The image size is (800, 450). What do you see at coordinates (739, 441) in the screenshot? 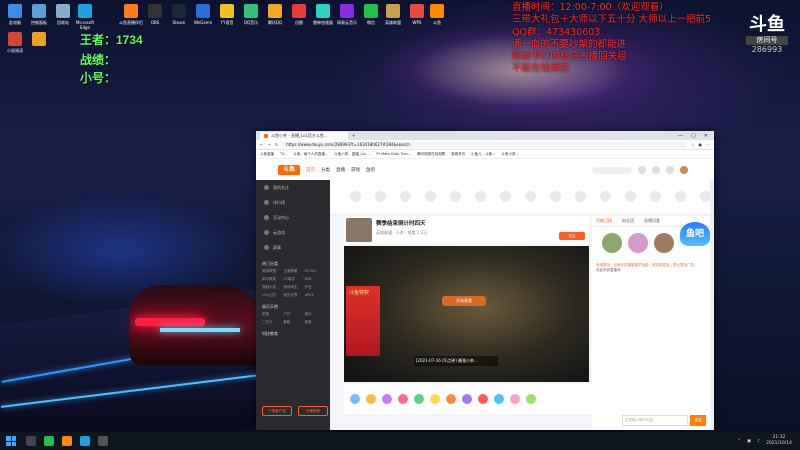
I see `tray-chevron-icon: ⌃` at bounding box center [739, 441].